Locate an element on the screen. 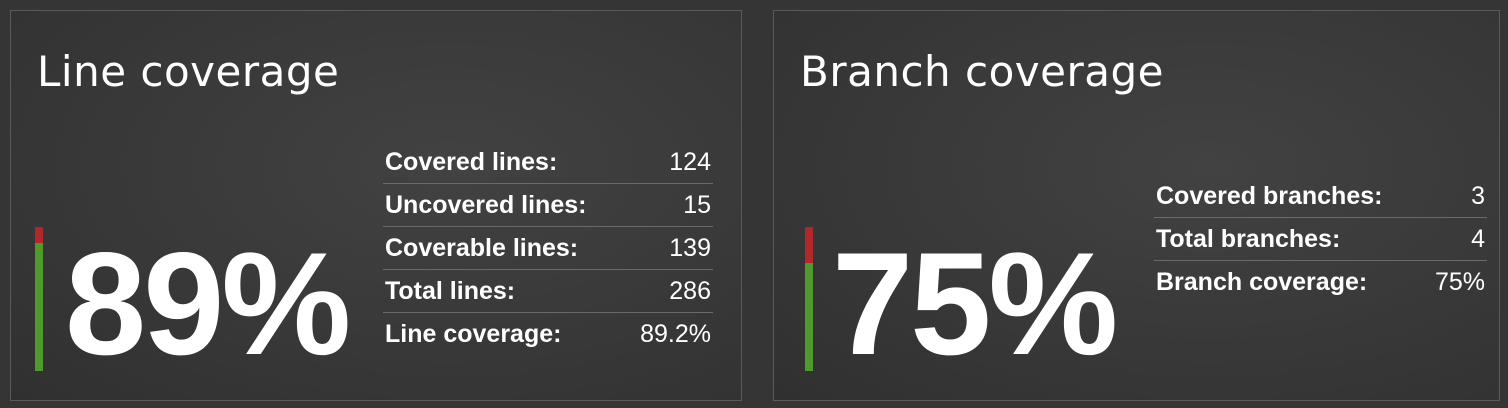  stat-value: 75% is located at coordinates (1459, 281).